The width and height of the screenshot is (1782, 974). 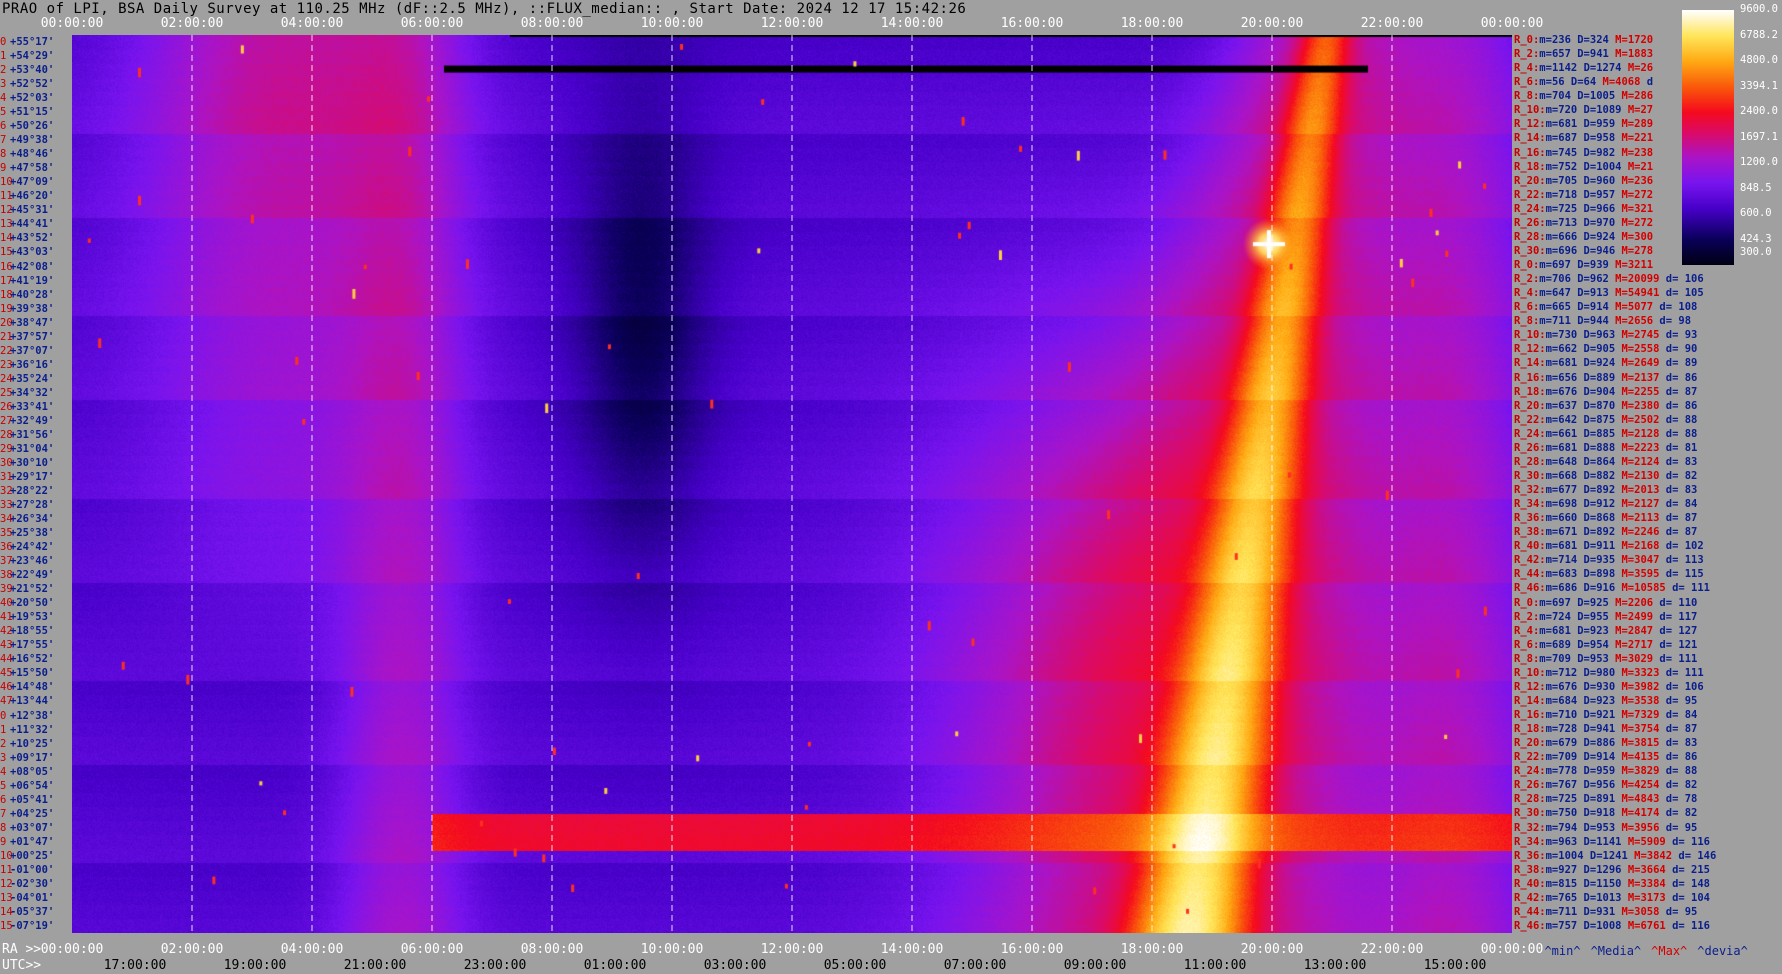 What do you see at coordinates (27, 785) in the screenshot?
I see `declination-label: 5 +06°54'` at bounding box center [27, 785].